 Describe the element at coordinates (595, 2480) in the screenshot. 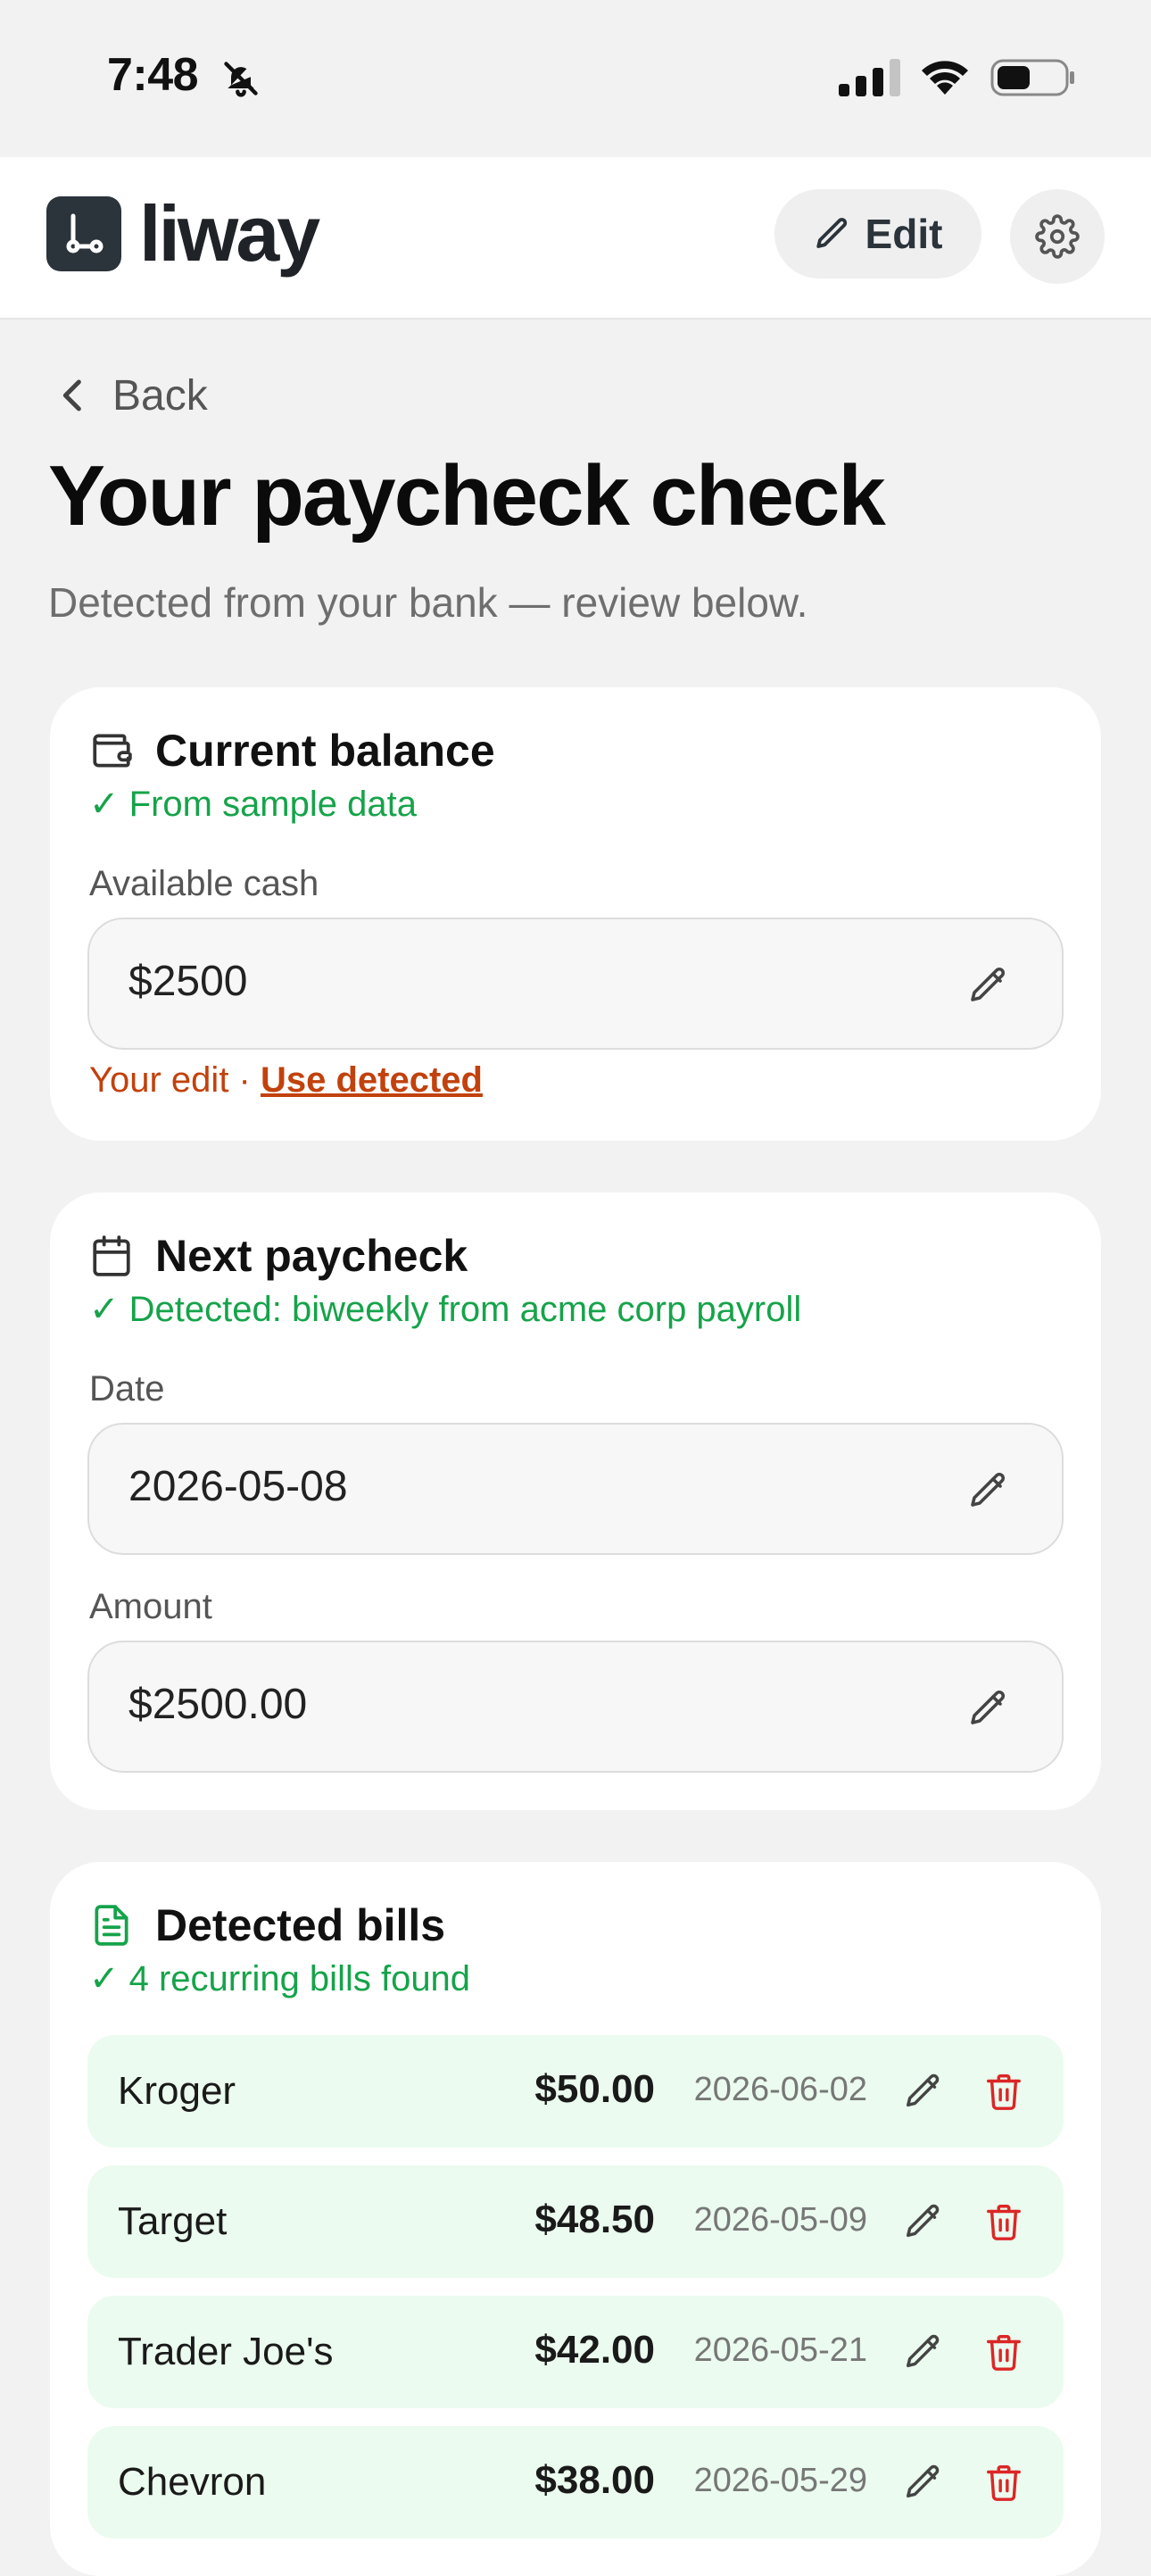

I see `bill-amount: $38.00` at that location.